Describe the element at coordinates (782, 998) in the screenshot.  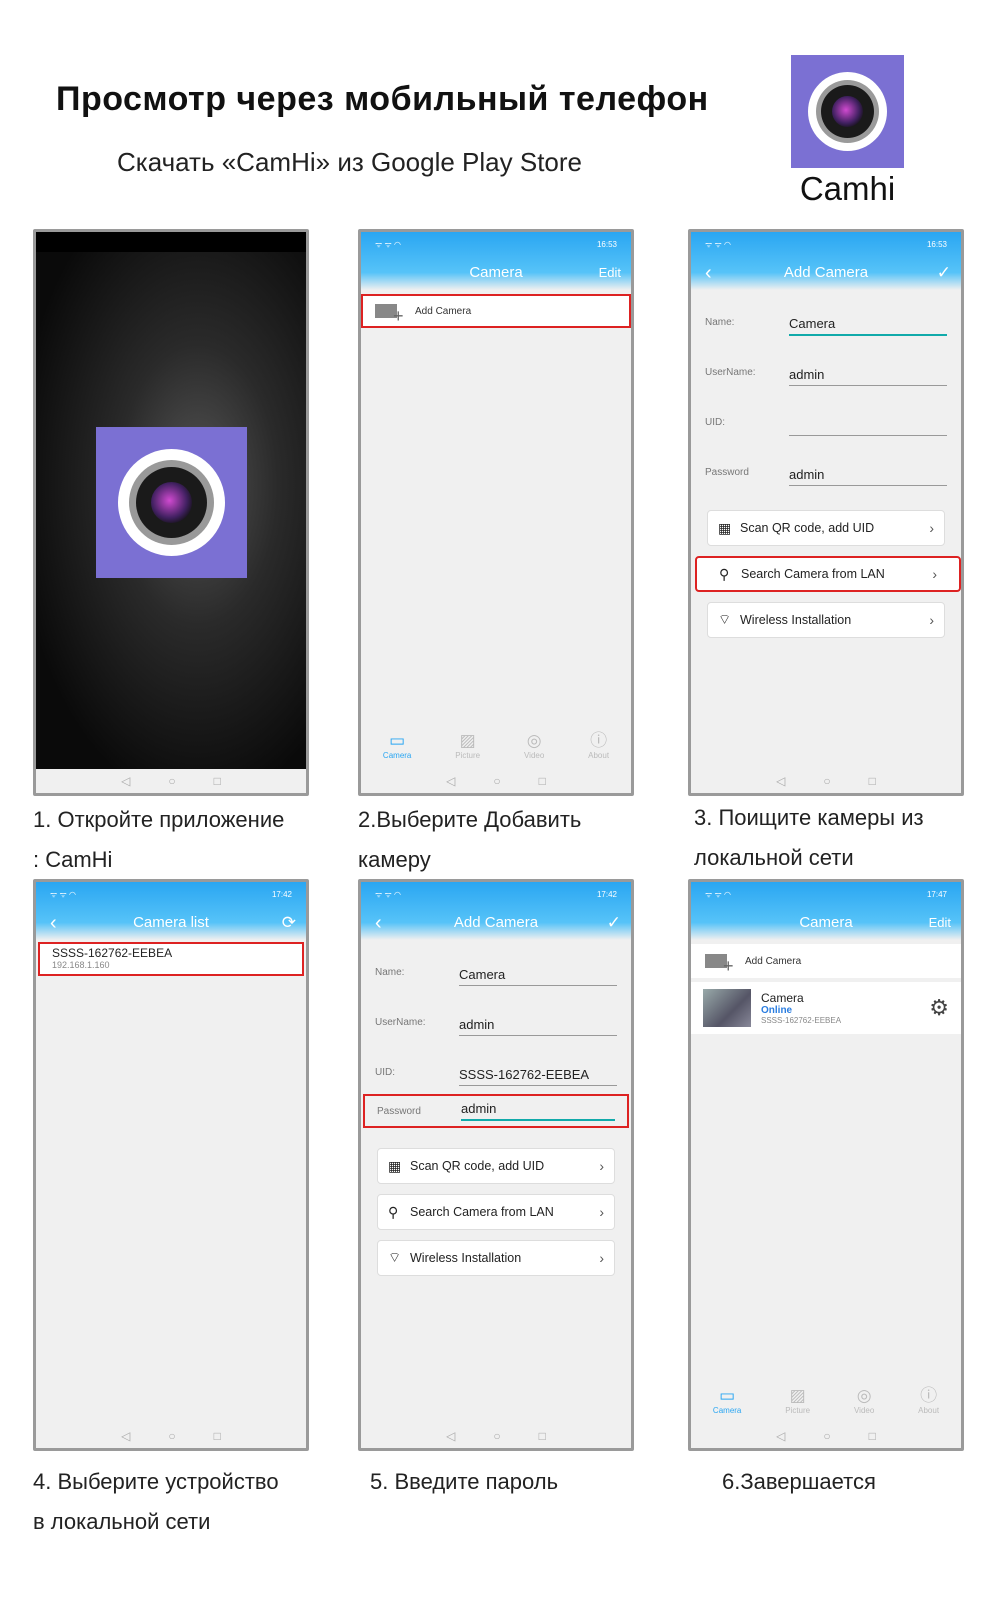
I see `camera-name: Camera` at that location.